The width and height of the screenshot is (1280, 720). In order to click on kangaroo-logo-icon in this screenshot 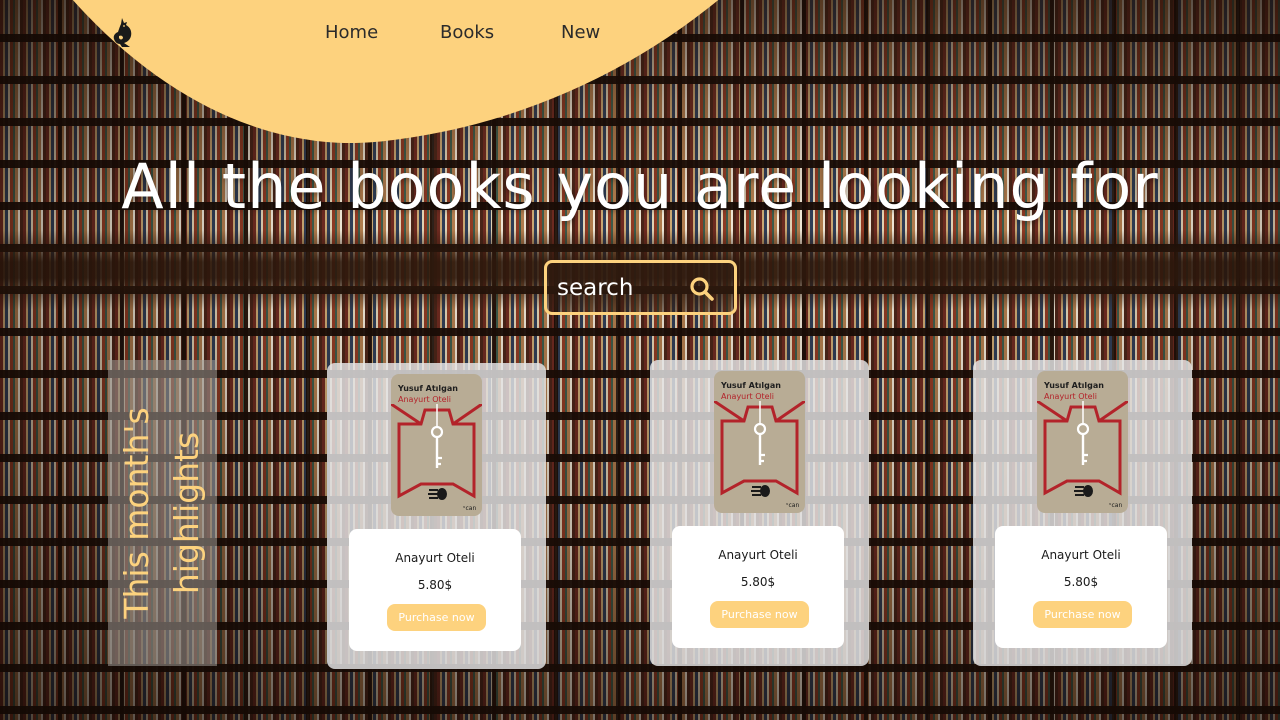, I will do `click(123, 33)`.